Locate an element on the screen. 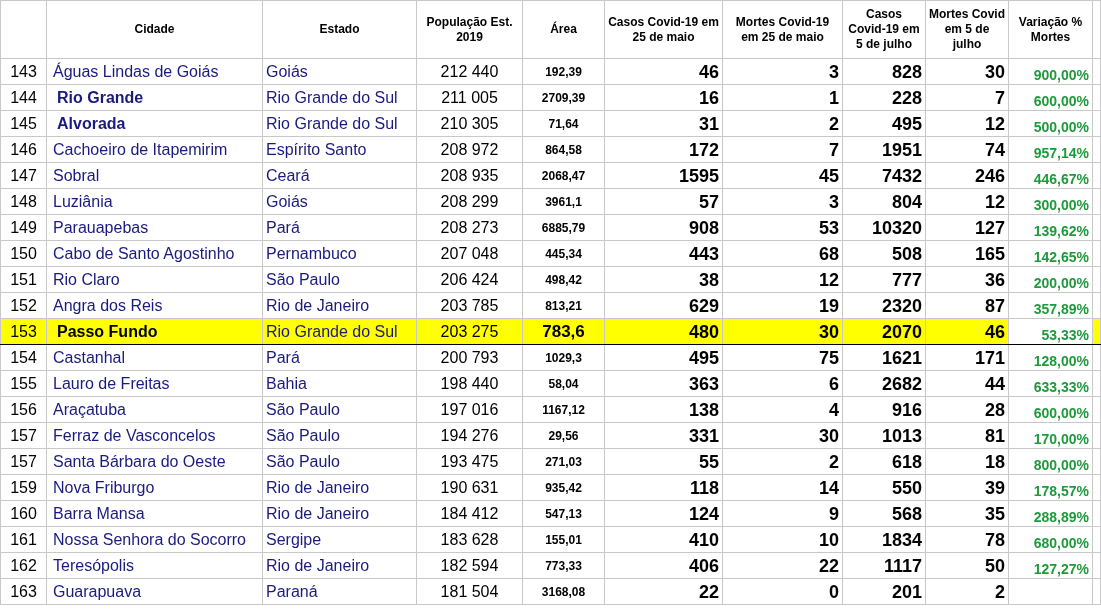 This screenshot has width=1101, height=613. column-header: Casos Covid-19 em 25 de maio is located at coordinates (663, 29).